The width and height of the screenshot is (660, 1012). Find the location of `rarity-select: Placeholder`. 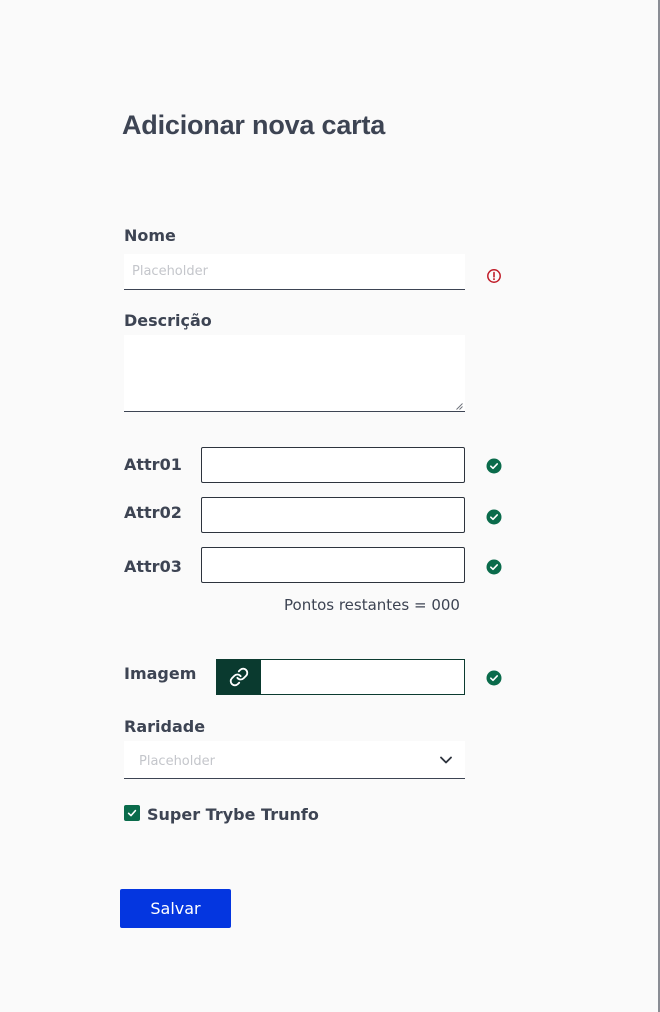

rarity-select: Placeholder is located at coordinates (294, 760).